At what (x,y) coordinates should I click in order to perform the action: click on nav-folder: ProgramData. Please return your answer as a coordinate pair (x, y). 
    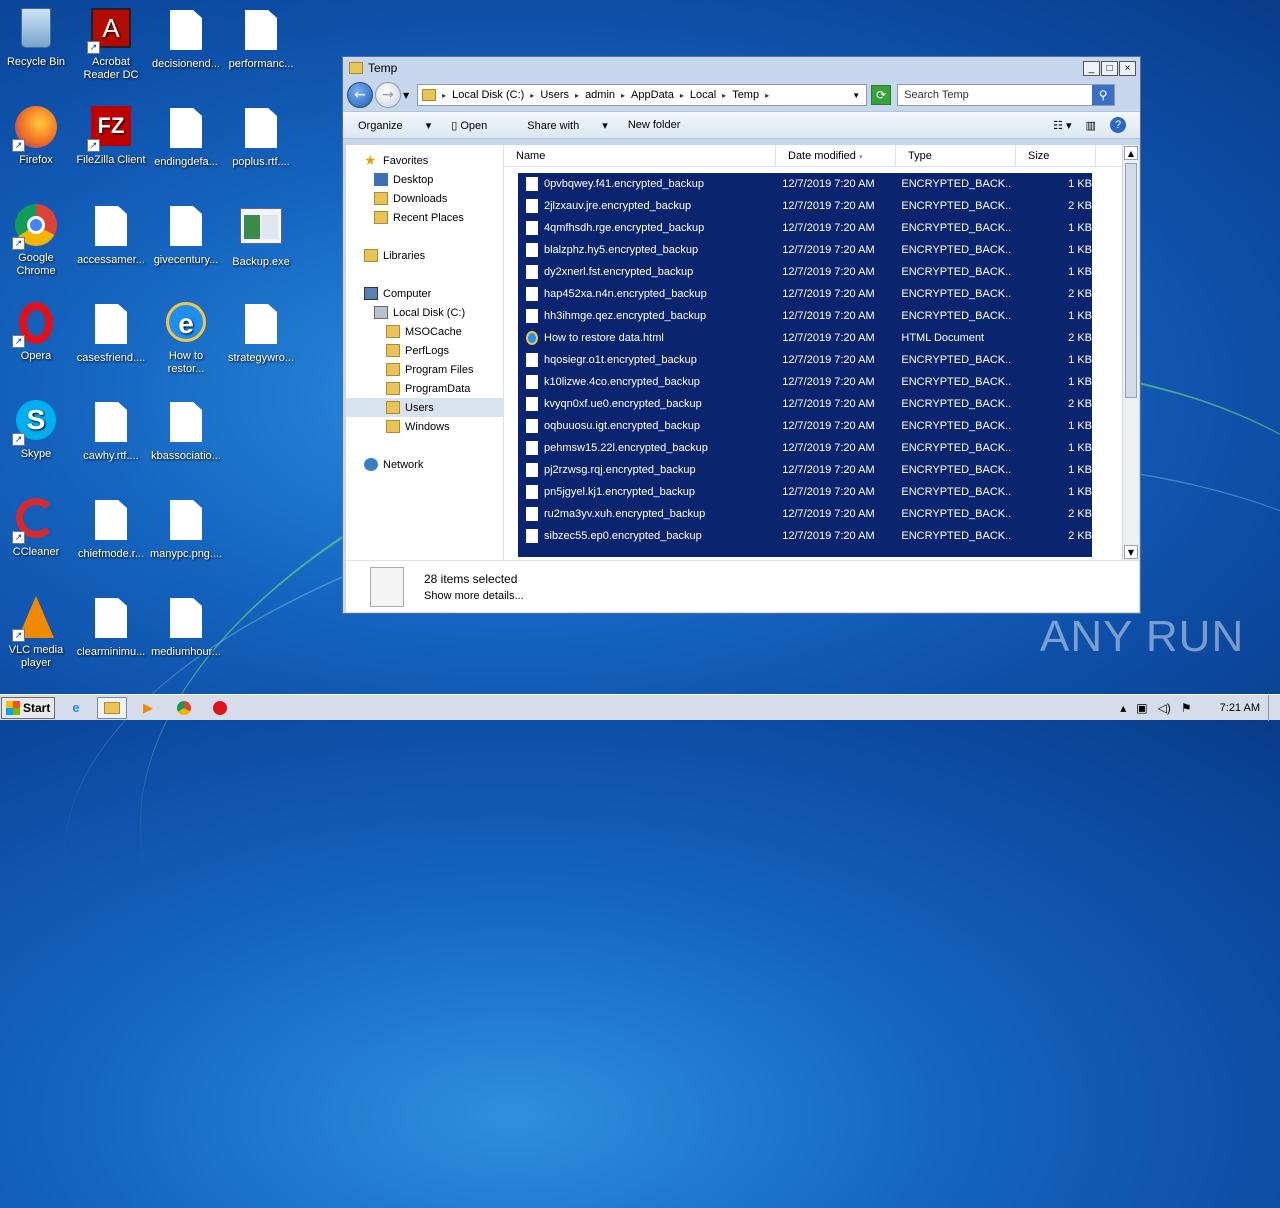
    Looking at the image, I should click on (424, 388).